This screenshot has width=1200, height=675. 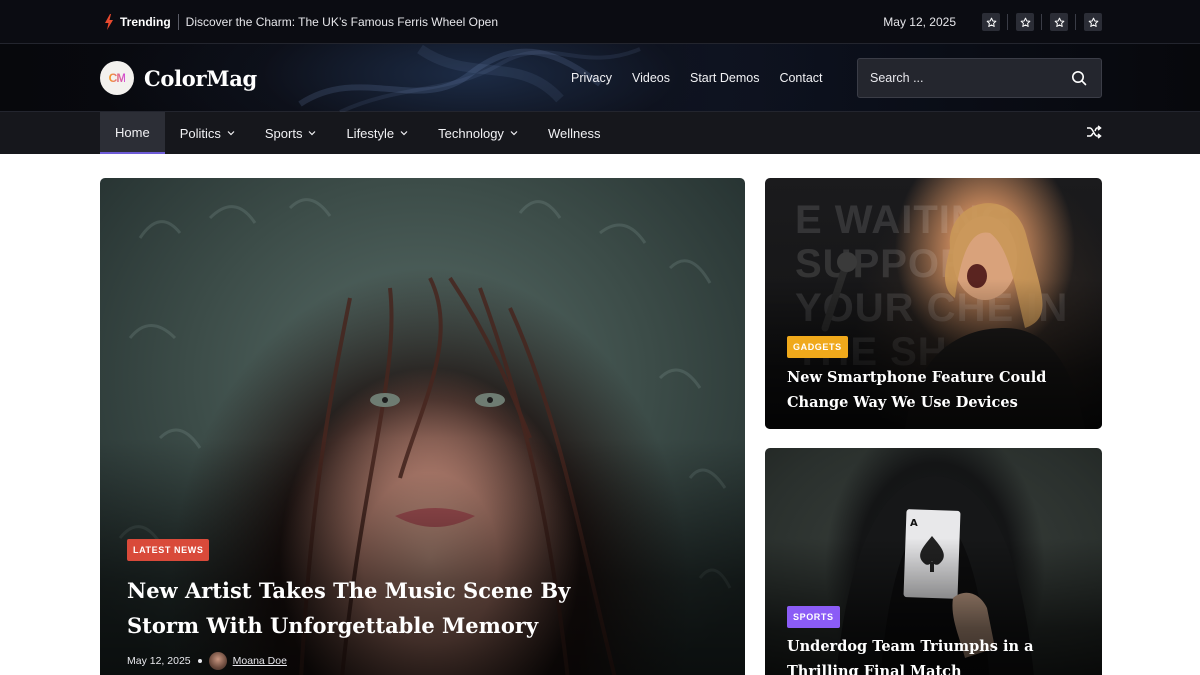 I want to click on author-avatar, so click(x=217, y=661).